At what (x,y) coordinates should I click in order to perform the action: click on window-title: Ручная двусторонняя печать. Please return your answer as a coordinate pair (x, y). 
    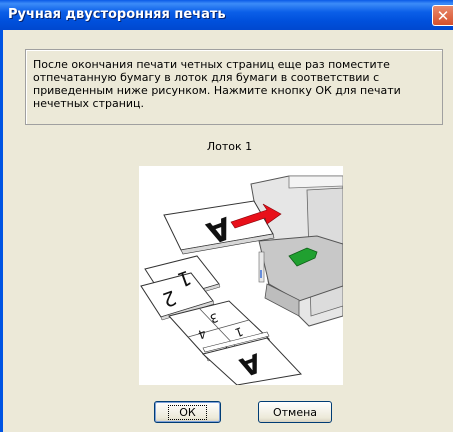
    Looking at the image, I should click on (117, 14).